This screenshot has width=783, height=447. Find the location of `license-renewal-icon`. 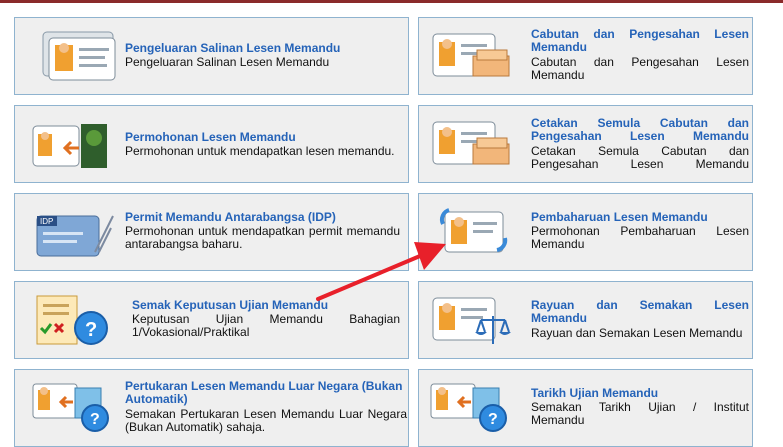

license-renewal-icon is located at coordinates (473, 230).